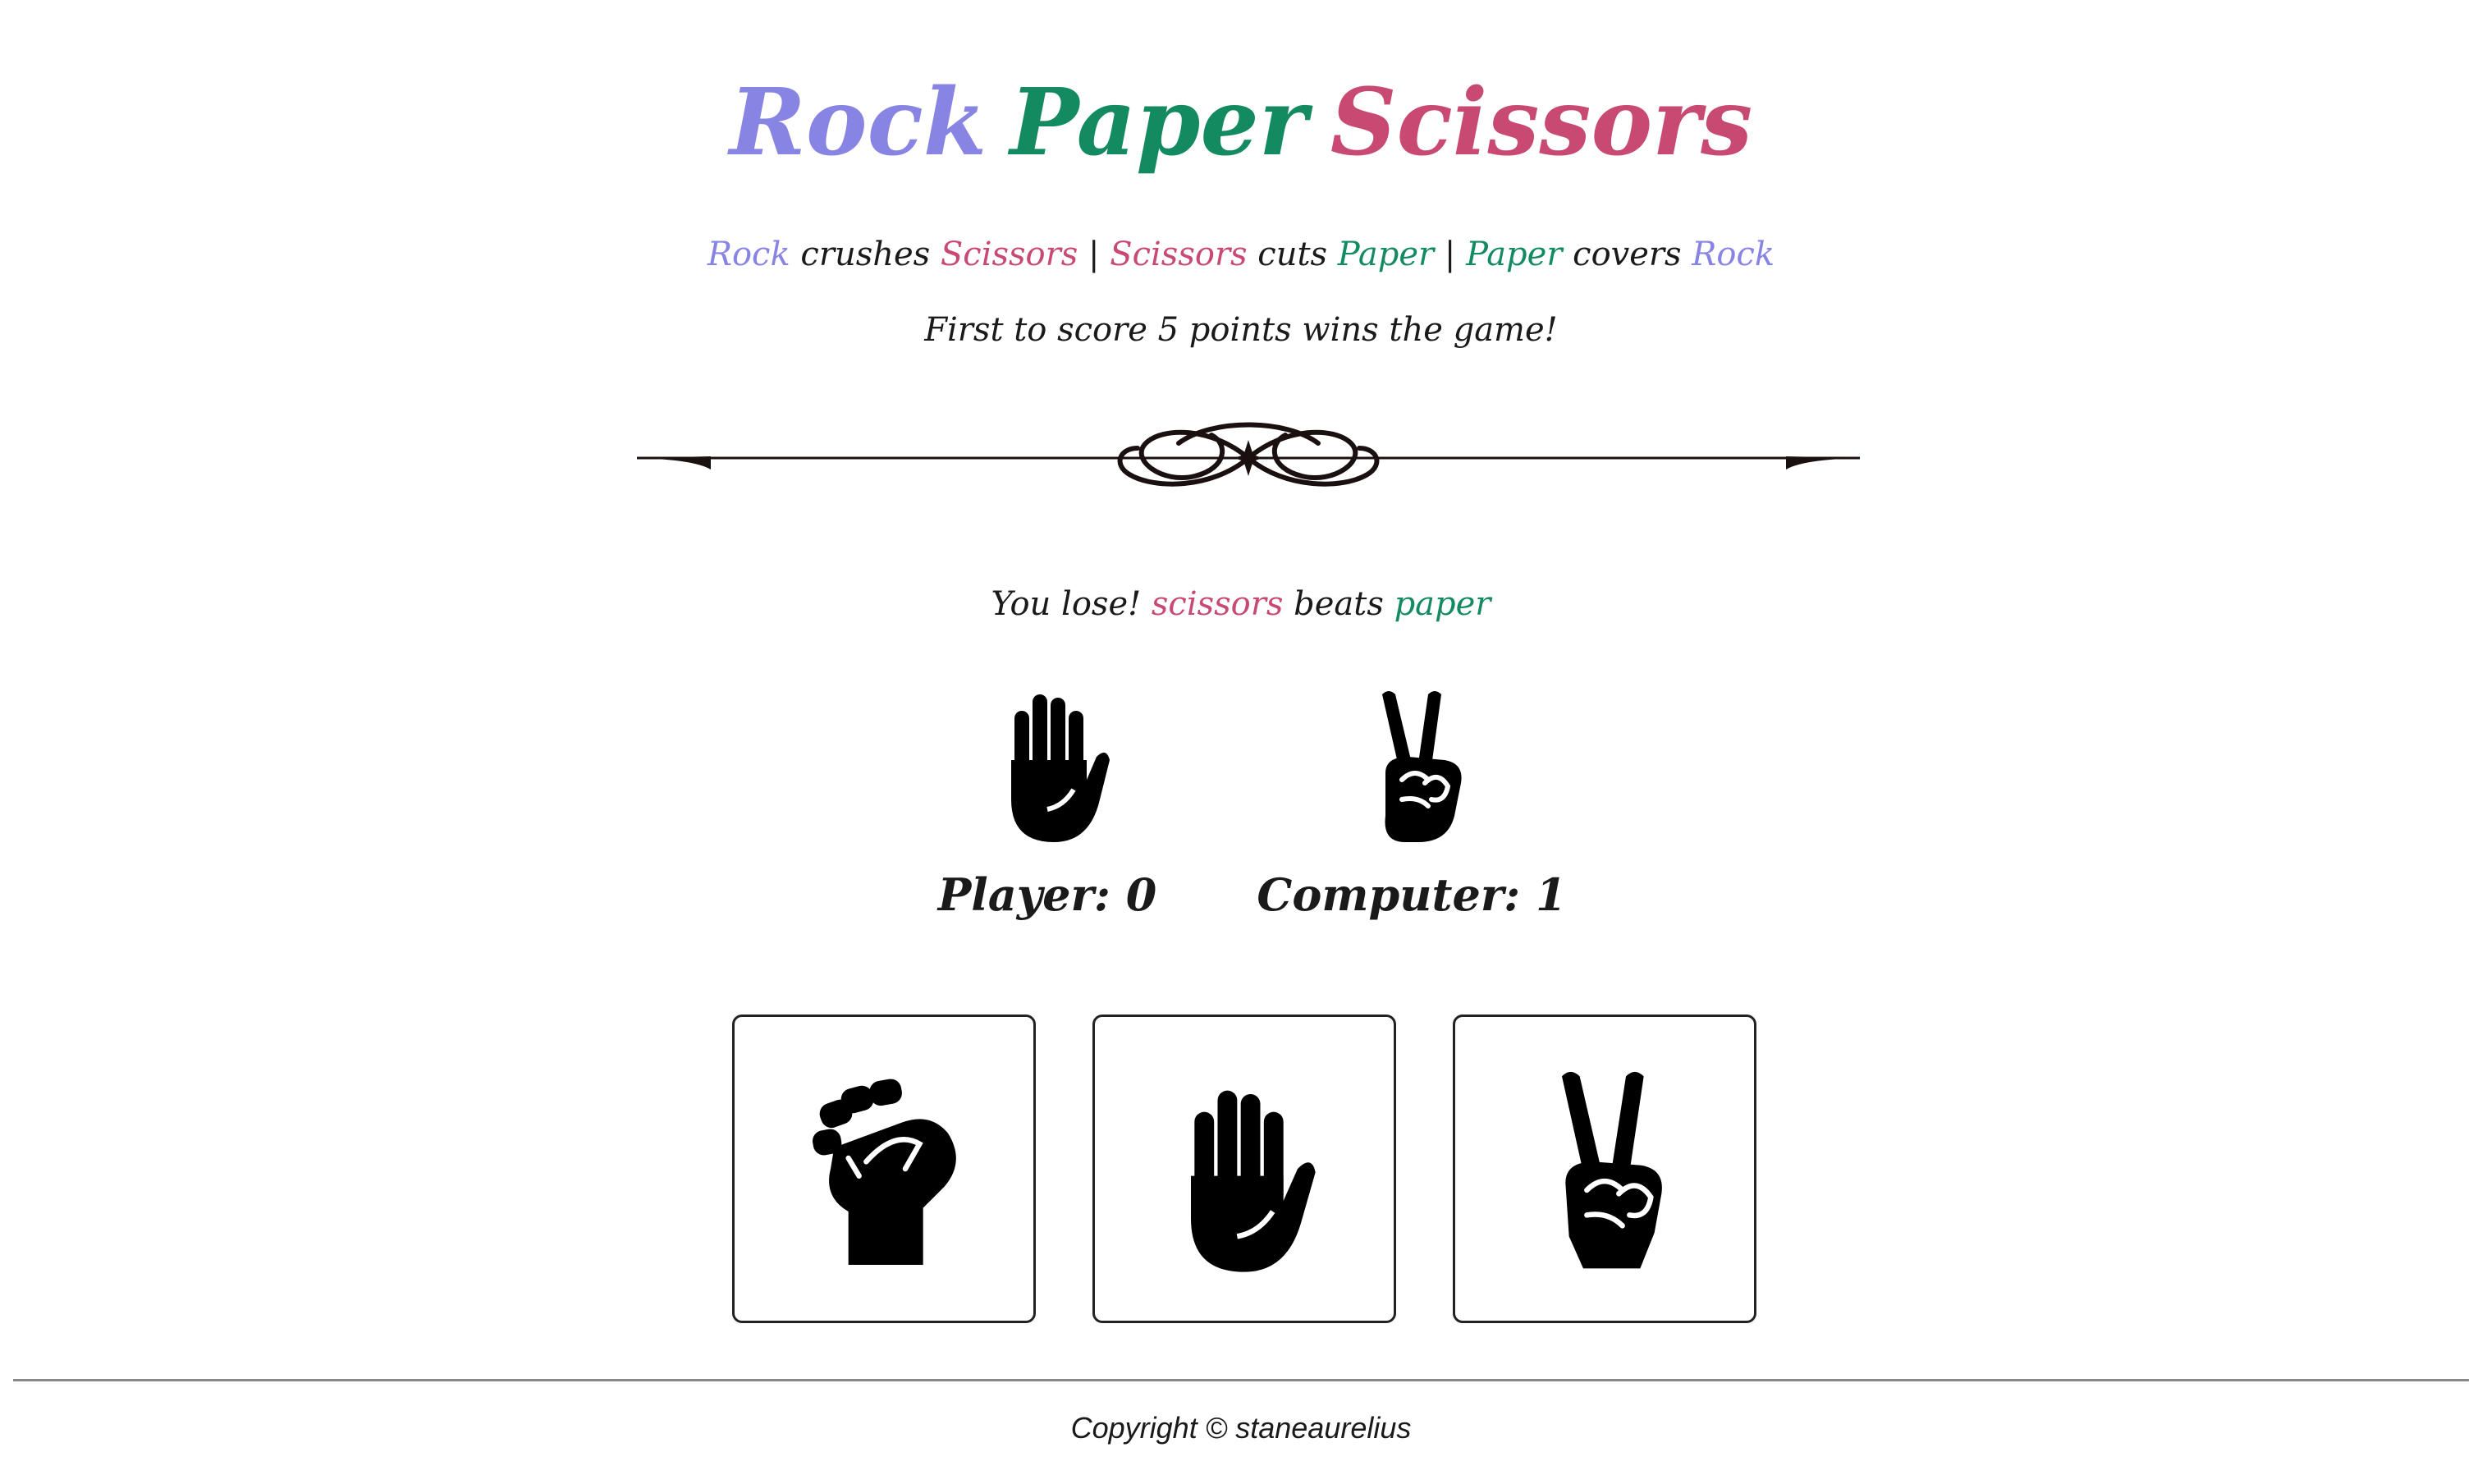 This screenshot has width=2482, height=1484. I want to click on rule2-subject: Scissors, so click(1179, 254).